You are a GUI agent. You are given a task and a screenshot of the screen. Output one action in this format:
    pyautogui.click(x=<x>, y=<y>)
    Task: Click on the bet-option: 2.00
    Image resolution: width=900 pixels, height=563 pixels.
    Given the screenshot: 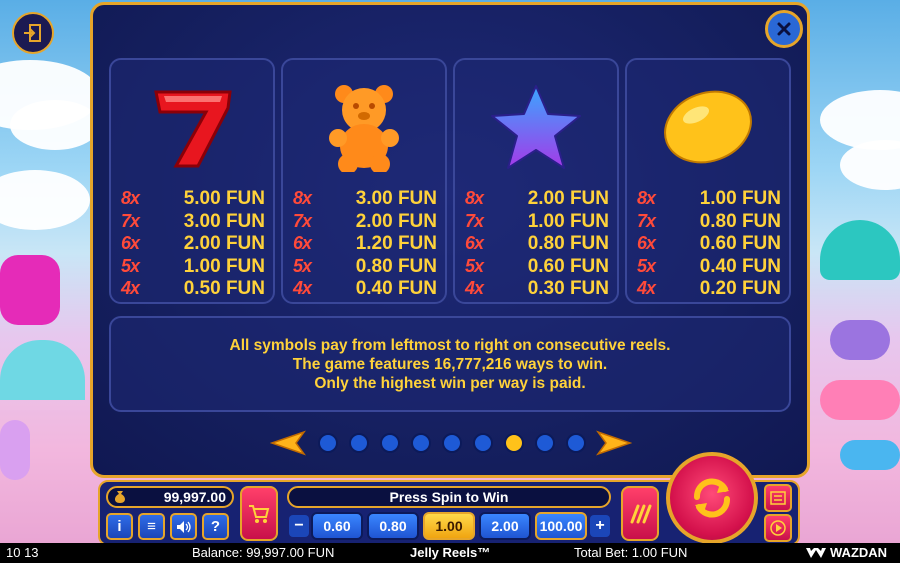 What is the action you would take?
    pyautogui.click(x=505, y=526)
    